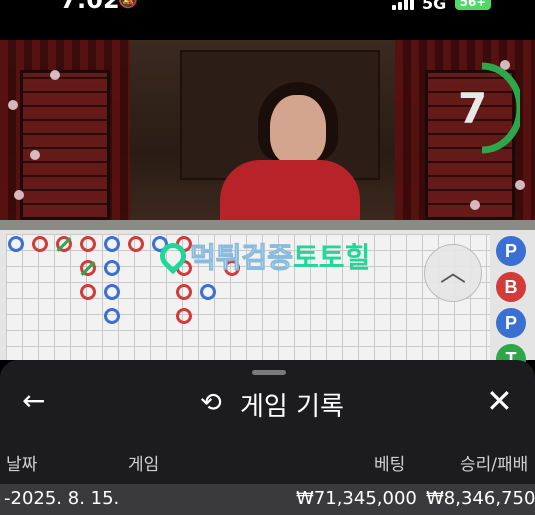 This screenshot has height=515, width=535. Describe the element at coordinates (21, 462) in the screenshot. I see `column-header-date: 날짜` at that location.